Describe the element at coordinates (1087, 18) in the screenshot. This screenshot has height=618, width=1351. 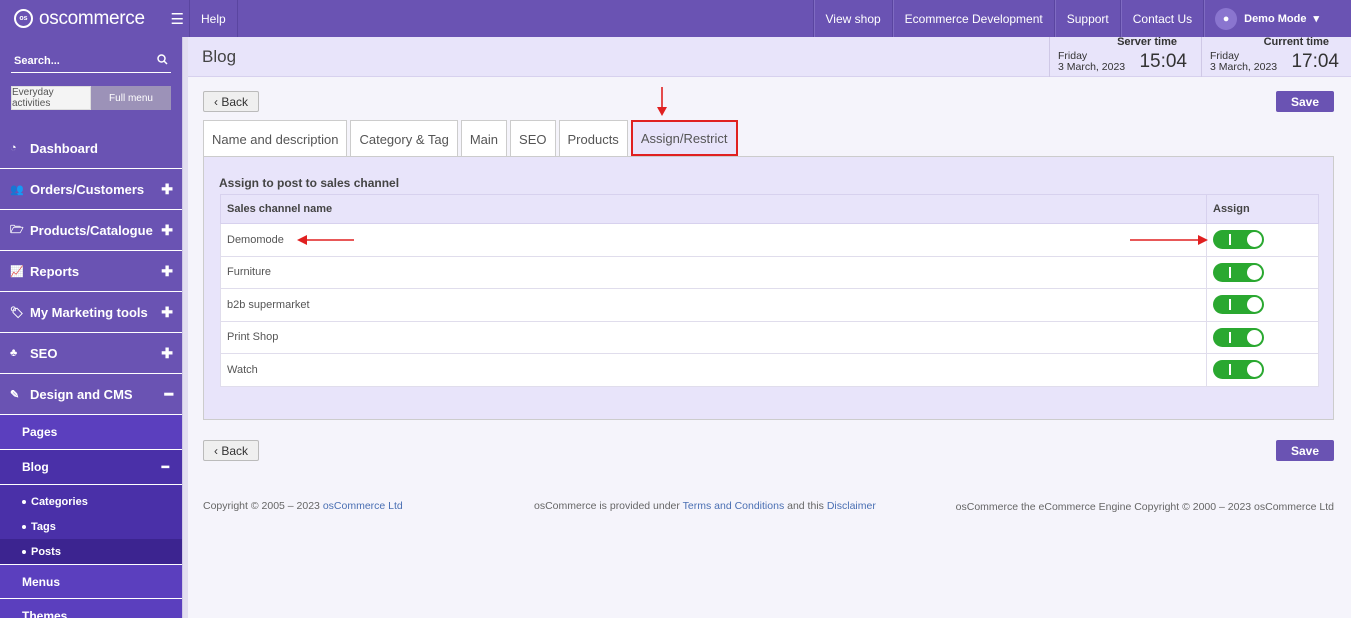
I see `support-link: Support` at that location.